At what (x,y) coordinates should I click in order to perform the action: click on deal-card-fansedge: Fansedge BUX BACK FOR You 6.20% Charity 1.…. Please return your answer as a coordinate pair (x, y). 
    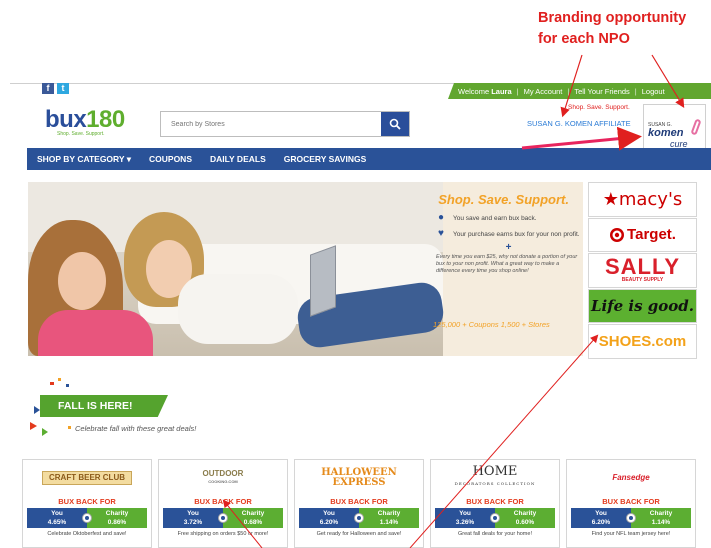
    Looking at the image, I should click on (631, 503).